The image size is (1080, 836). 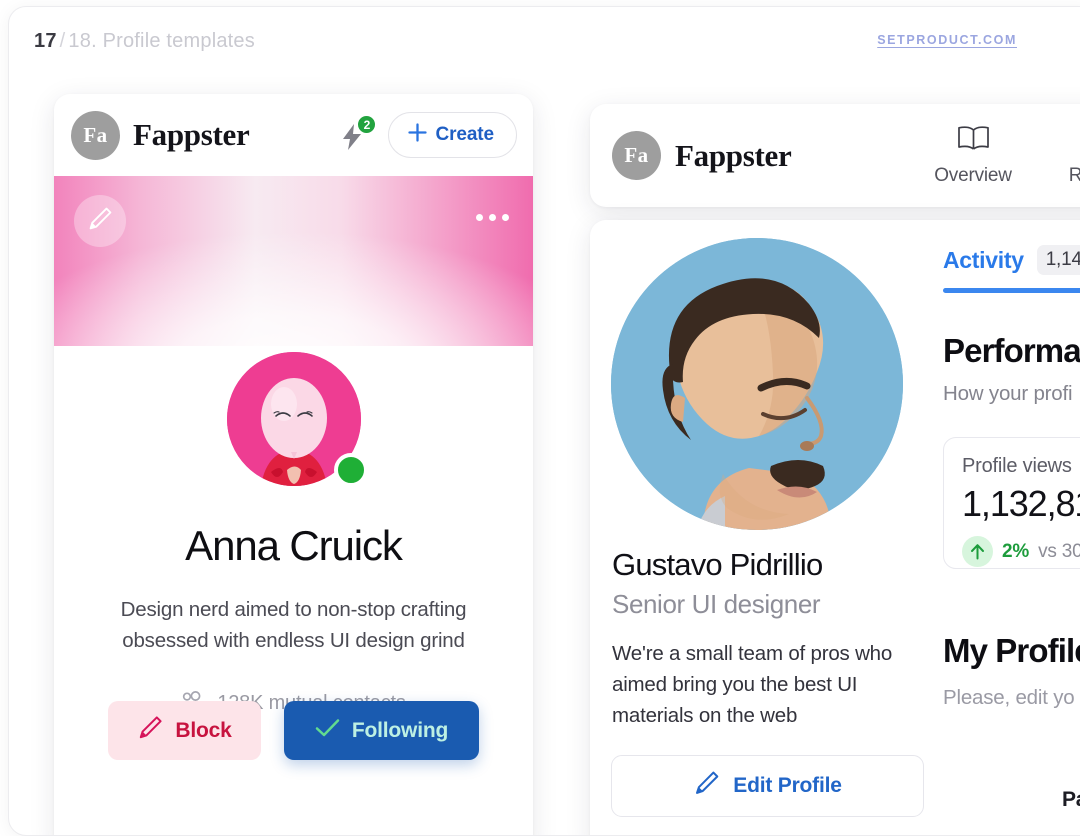 I want to click on my-profile-subtitle: Please, edit yo, so click(x=1008, y=698).